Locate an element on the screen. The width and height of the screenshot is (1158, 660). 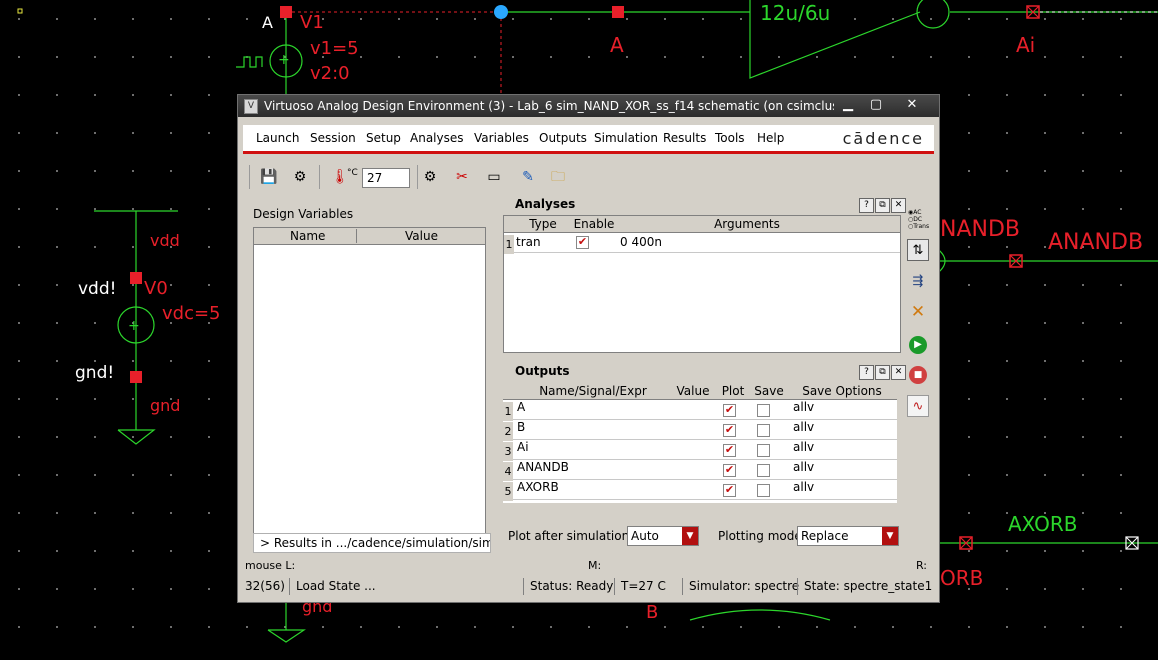
analyses-panel-buttons: ? ⧉ ✕ is located at coordinates (882, 204).